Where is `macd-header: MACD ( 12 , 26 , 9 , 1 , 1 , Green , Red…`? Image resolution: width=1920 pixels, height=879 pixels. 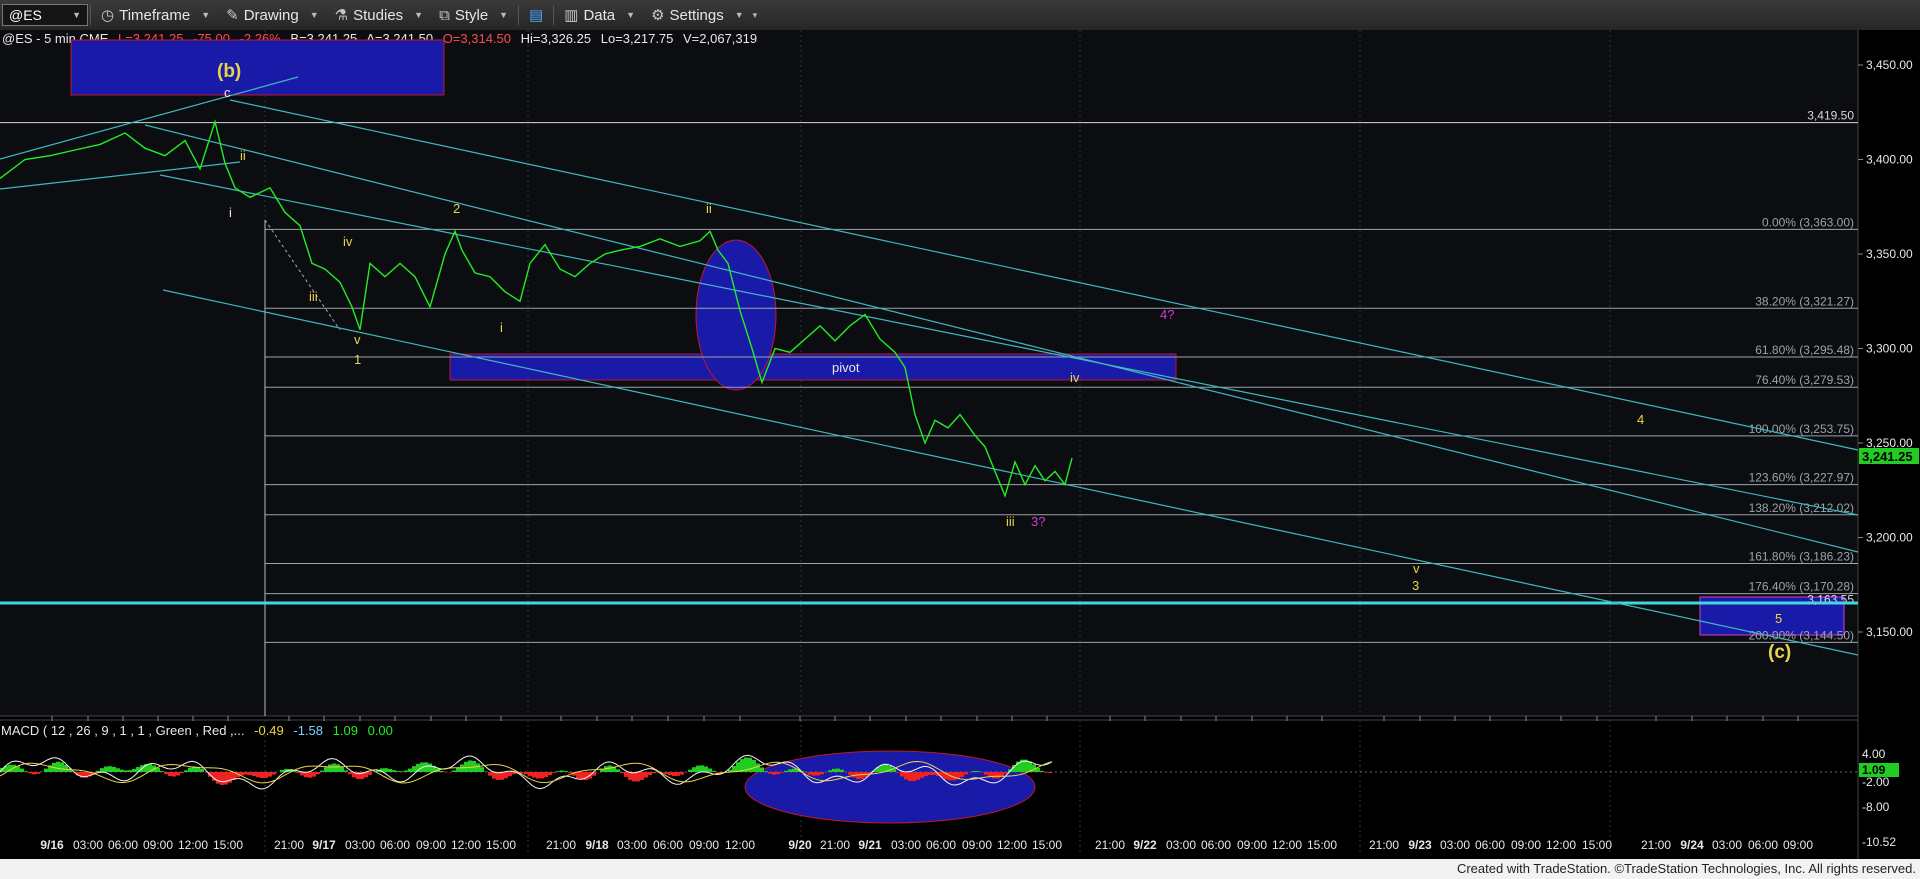
macd-header: MACD ( 12 , 26 , 9 , 1 , 1 , Green , Red… is located at coordinates (197, 730).